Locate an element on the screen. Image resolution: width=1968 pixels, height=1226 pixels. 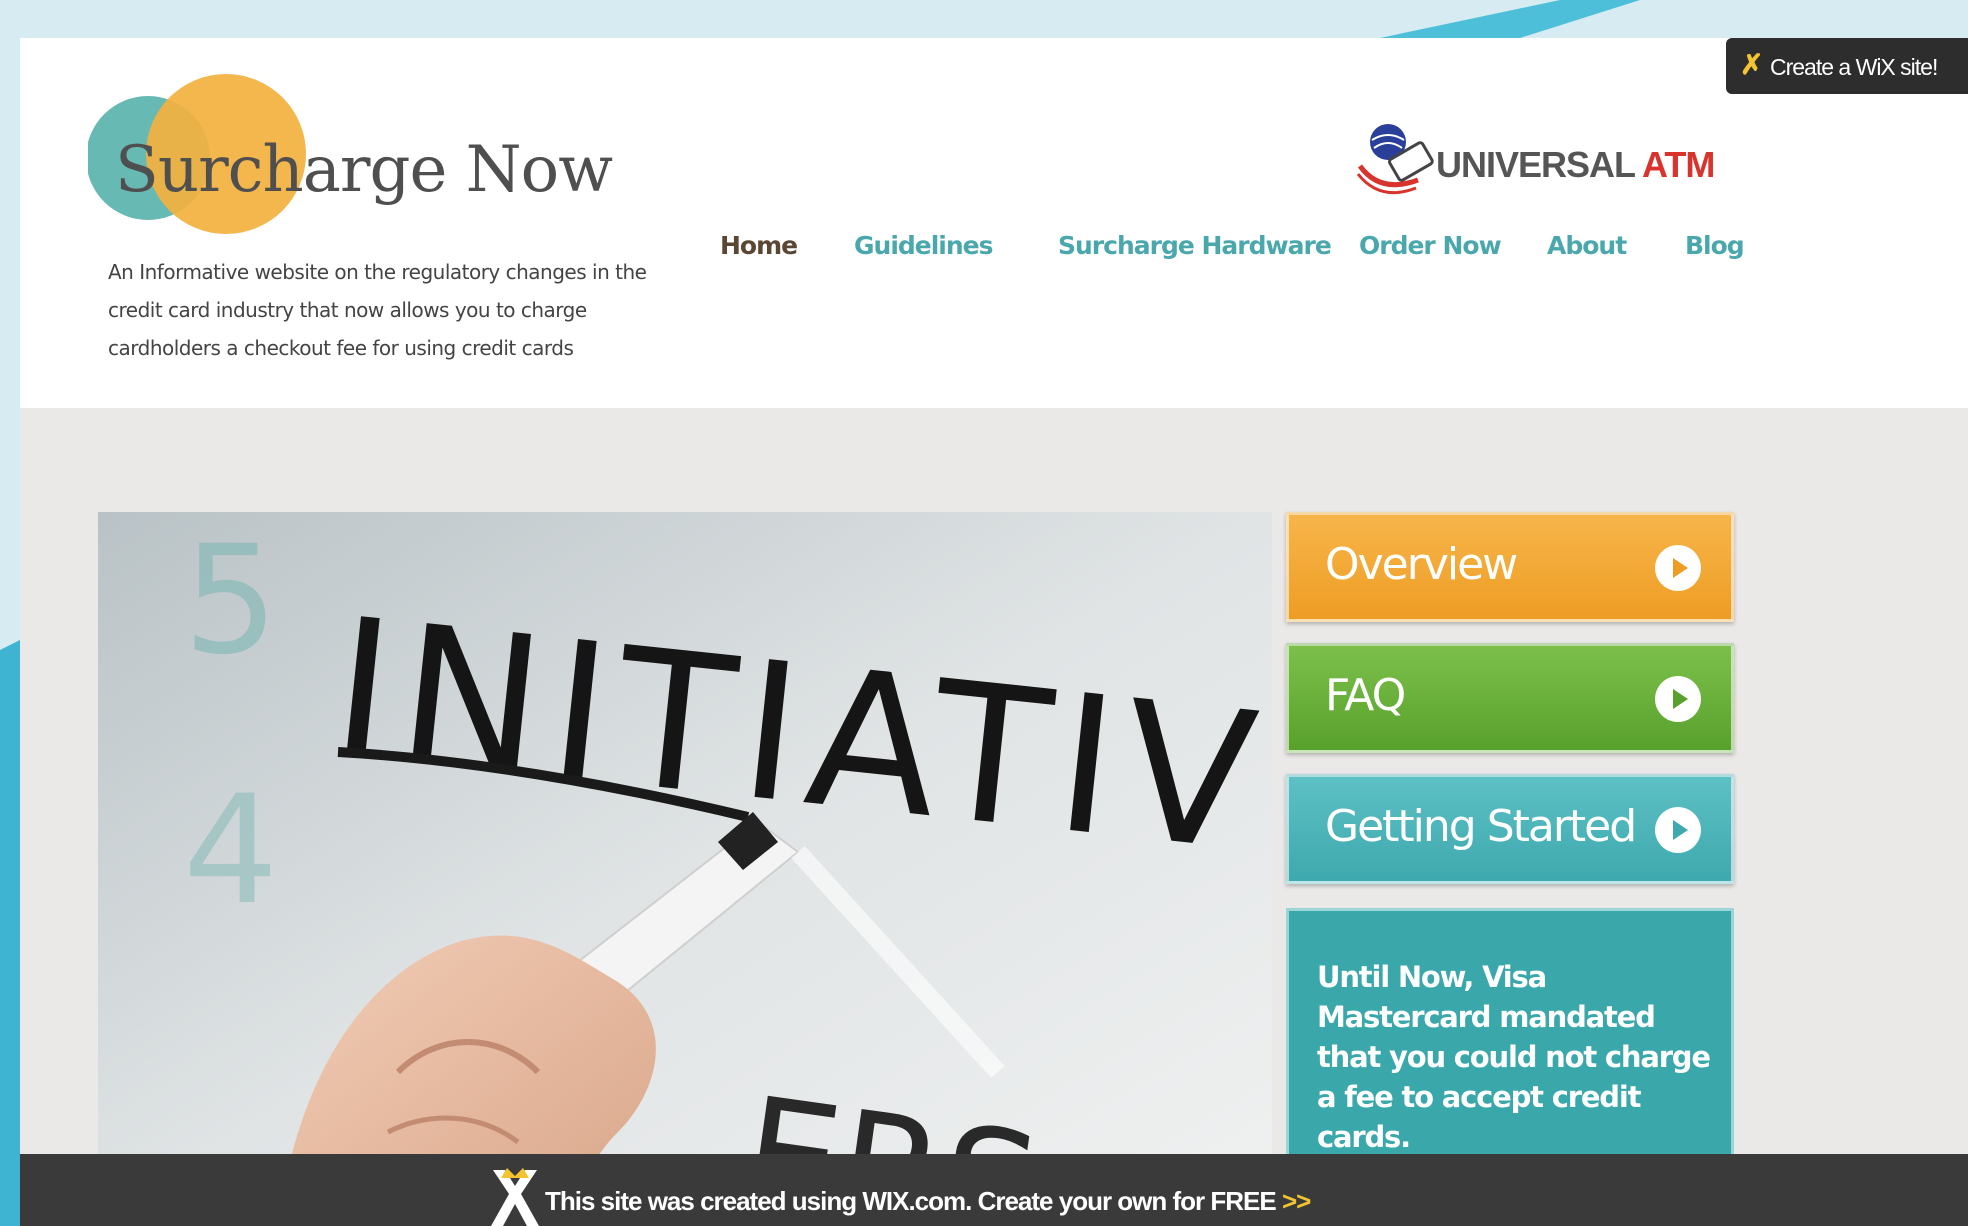
nav-item-surcharge-hardware: Surcharge Hardware is located at coordinates (1195, 245).